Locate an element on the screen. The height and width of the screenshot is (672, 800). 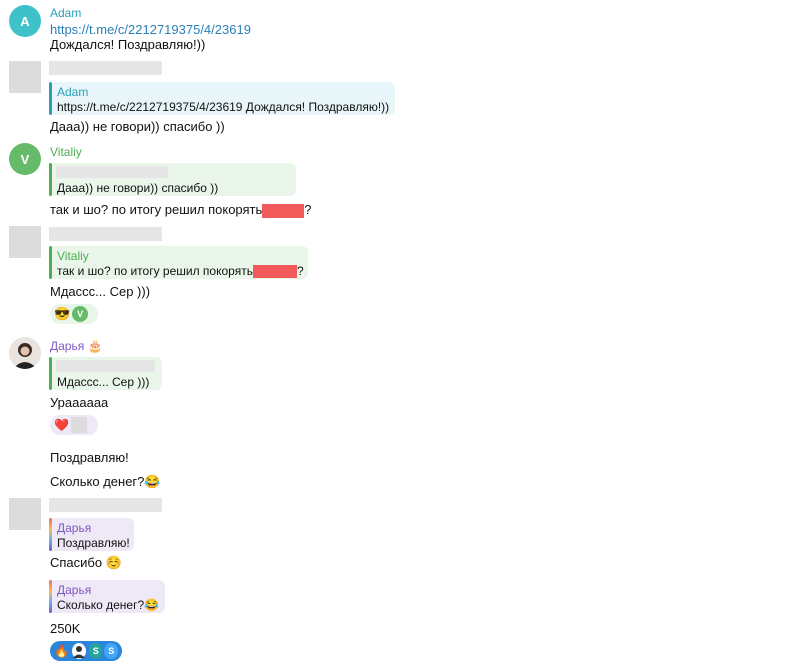
reaction-chip: 🔥 S S is located at coordinates (86, 651).